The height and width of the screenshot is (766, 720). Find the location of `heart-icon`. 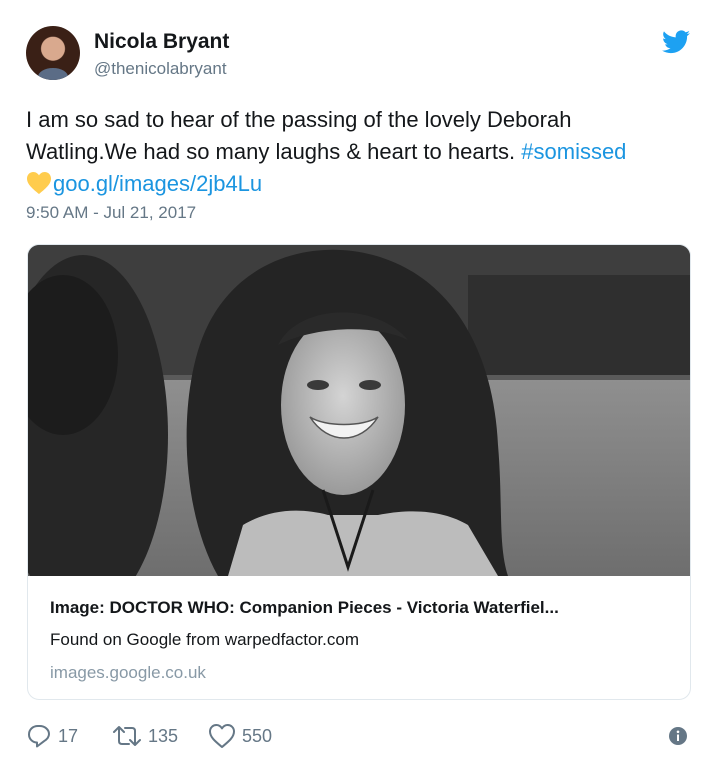

heart-icon is located at coordinates (222, 736).